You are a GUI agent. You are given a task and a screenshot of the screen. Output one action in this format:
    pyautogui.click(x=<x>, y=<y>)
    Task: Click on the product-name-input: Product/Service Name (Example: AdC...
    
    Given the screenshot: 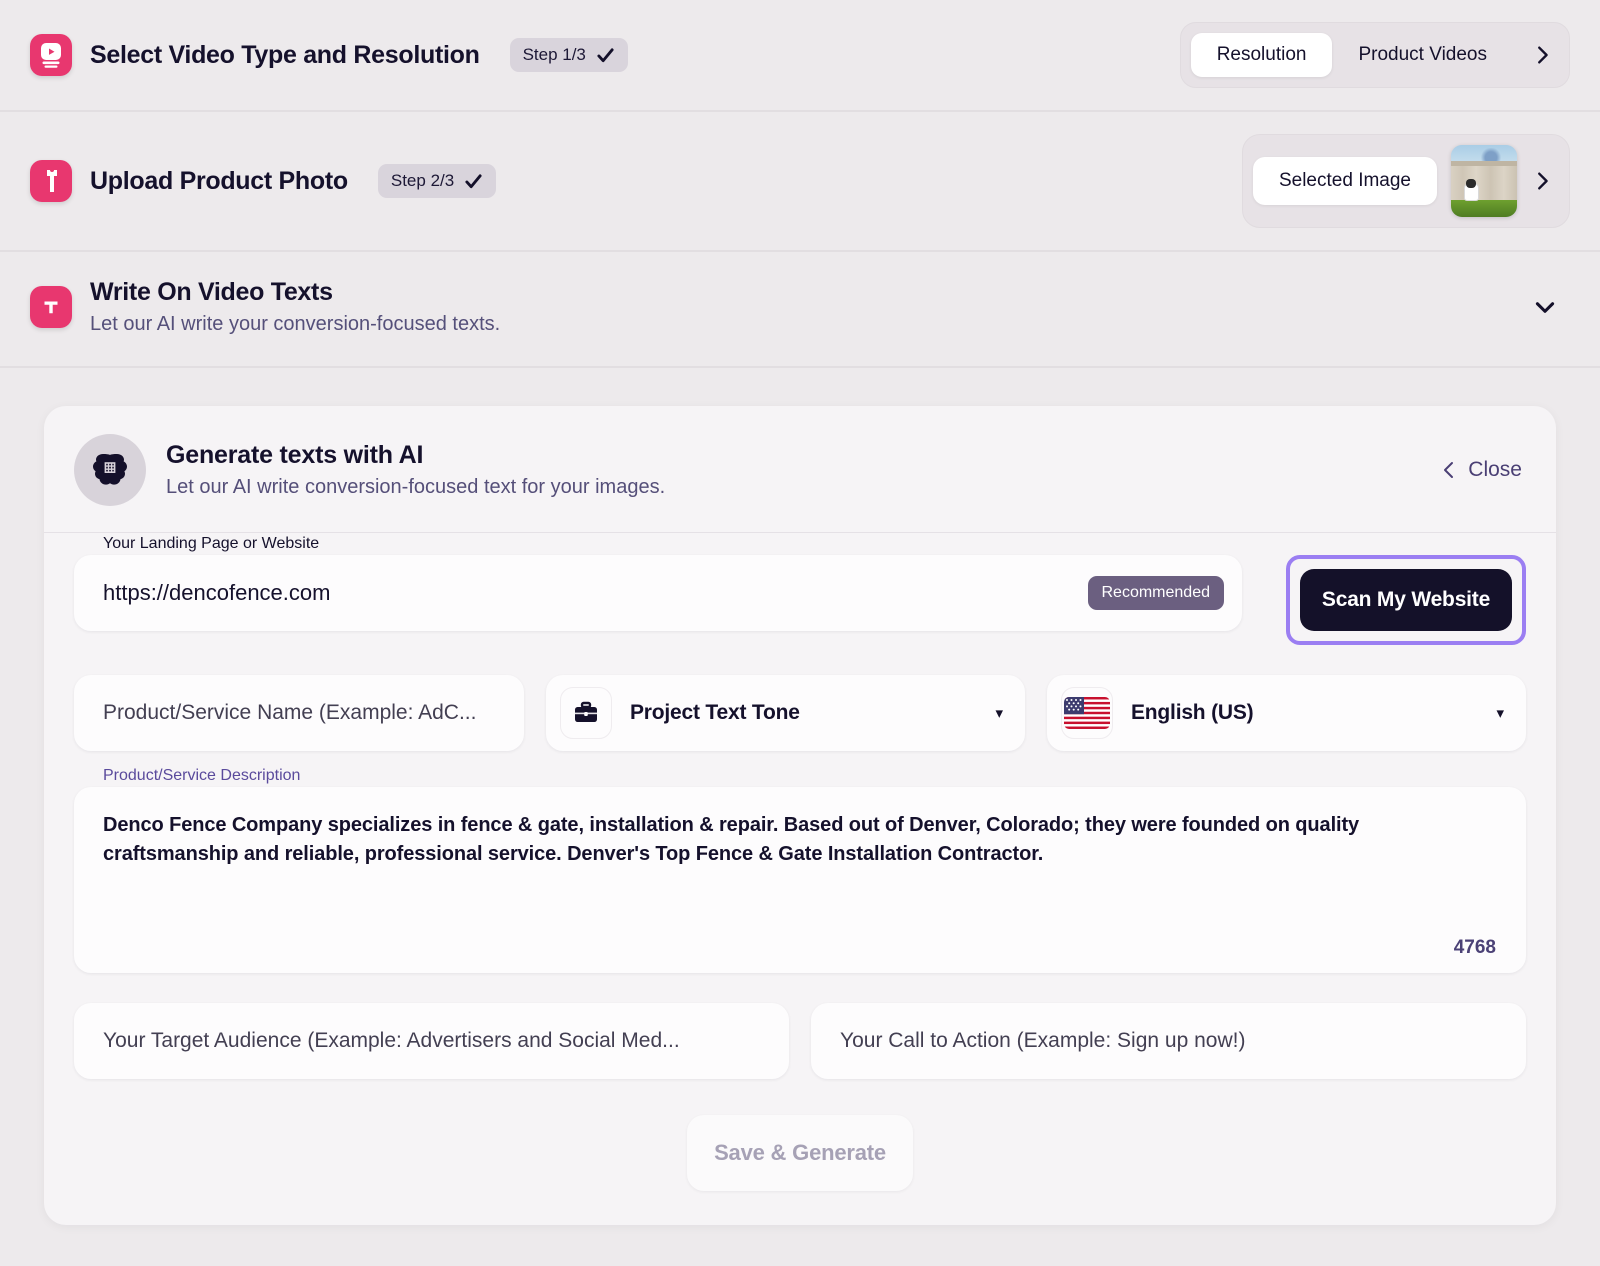 What is the action you would take?
    pyautogui.click(x=299, y=713)
    